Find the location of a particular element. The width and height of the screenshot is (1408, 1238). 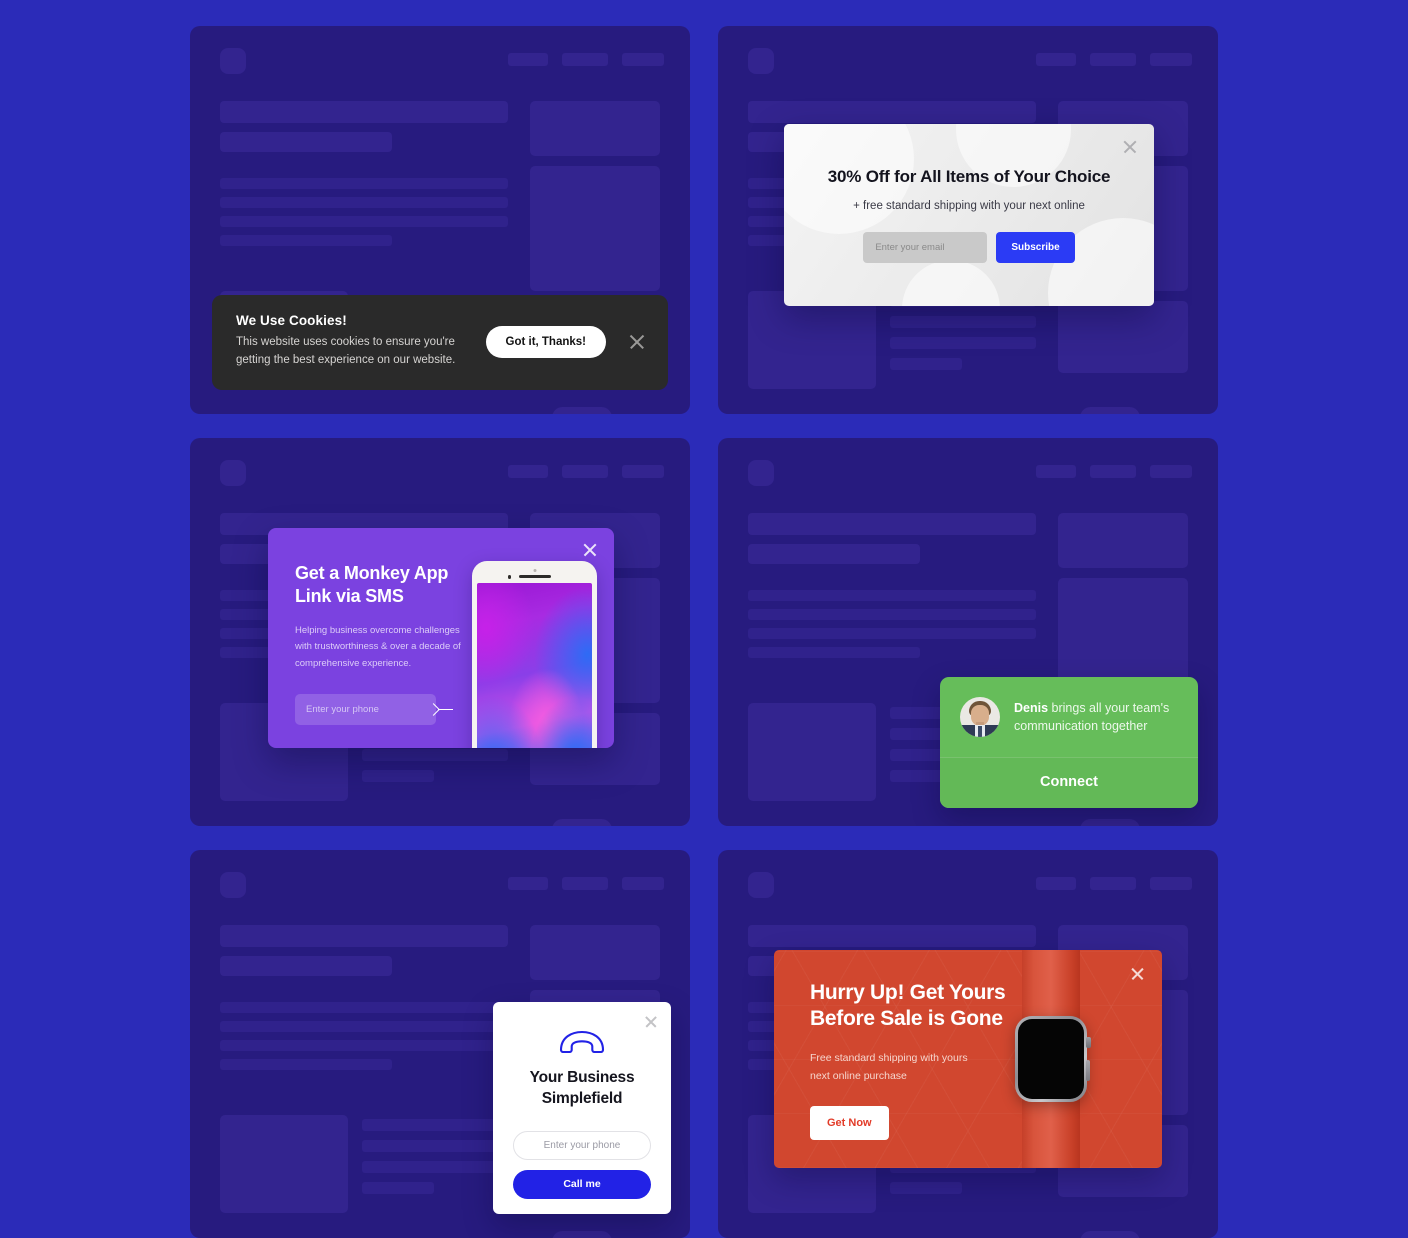

call-request-popup: Your Business Simplefield Call me is located at coordinates (582, 1108).